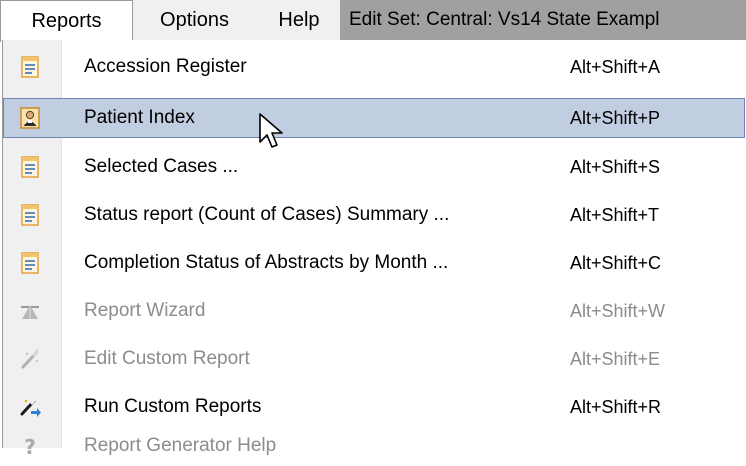 Image resolution: width=746 pixels, height=466 pixels. I want to click on menu-options: Options, so click(194, 20).